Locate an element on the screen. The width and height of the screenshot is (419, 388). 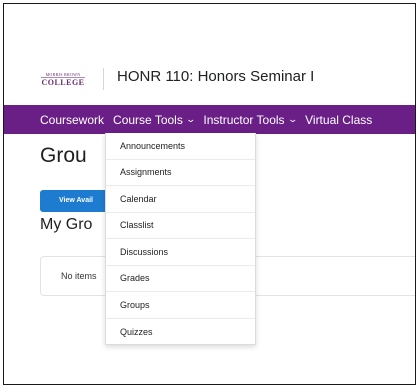
nav-item-coursework: Coursework is located at coordinates (72, 120).